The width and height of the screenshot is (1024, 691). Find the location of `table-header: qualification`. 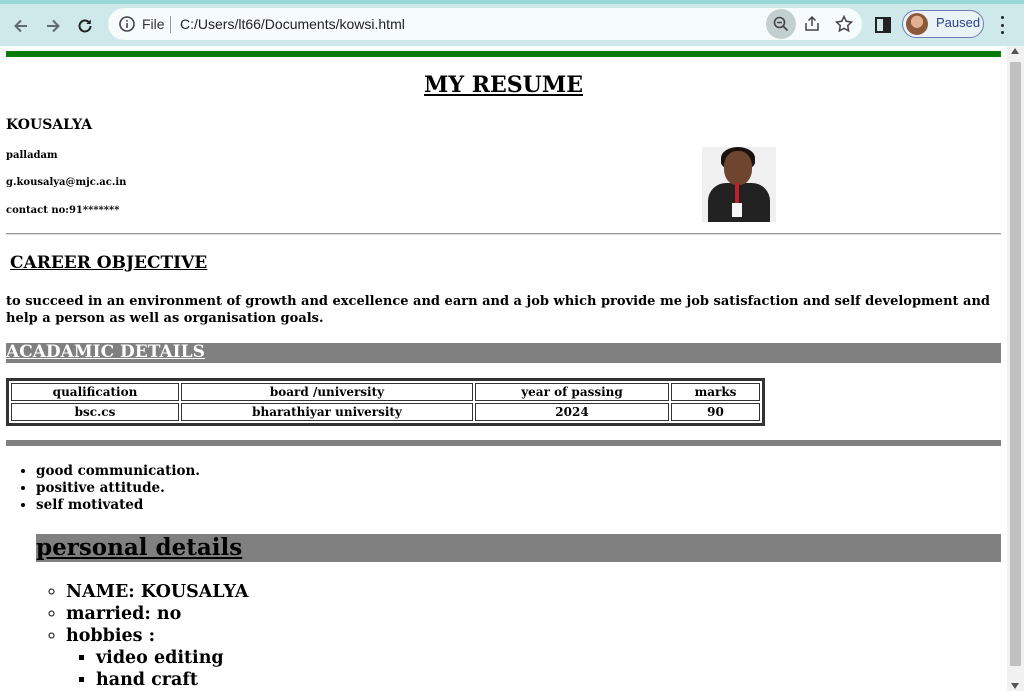

table-header: qualification is located at coordinates (95, 392).